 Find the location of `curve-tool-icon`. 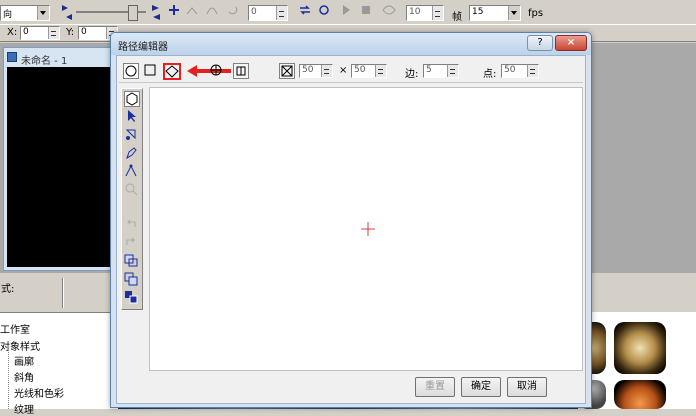

curve-tool-icon is located at coordinates (212, 10).